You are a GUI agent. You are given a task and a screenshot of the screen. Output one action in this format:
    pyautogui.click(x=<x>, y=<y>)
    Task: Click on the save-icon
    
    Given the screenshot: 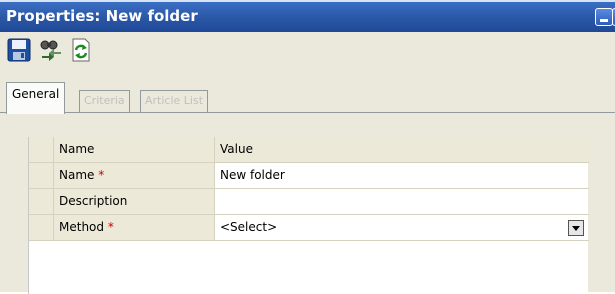 What is the action you would take?
    pyautogui.click(x=19, y=50)
    